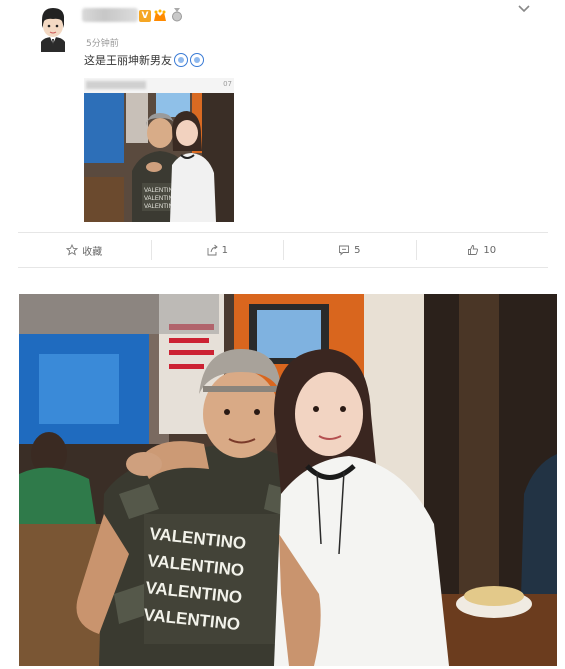 Image resolution: width=565 pixels, height=669 pixels. I want to click on medal-icon, so click(177, 15).